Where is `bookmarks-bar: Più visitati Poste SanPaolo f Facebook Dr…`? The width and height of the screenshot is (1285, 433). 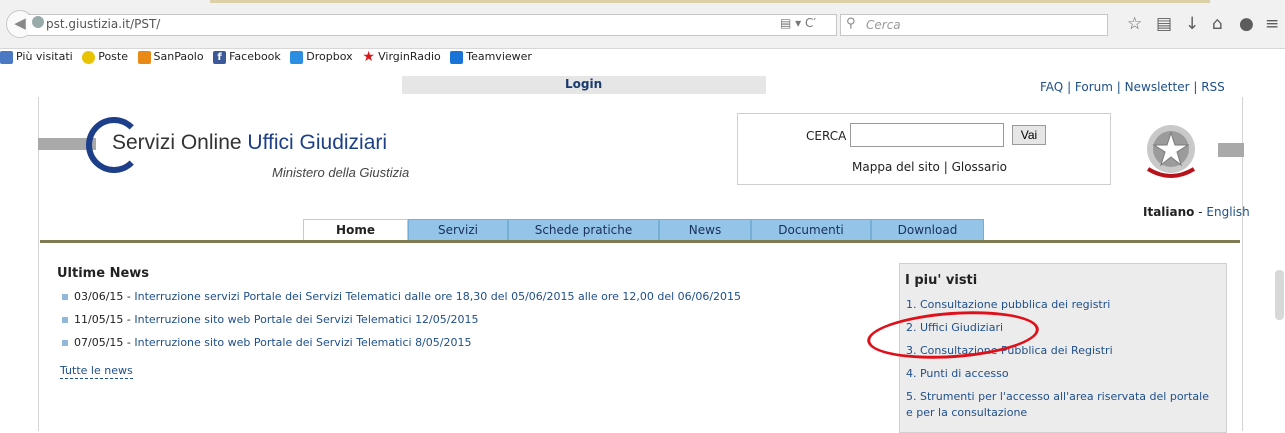 bookmarks-bar: Più visitati Poste SanPaolo f Facebook Dr… is located at coordinates (269, 59).